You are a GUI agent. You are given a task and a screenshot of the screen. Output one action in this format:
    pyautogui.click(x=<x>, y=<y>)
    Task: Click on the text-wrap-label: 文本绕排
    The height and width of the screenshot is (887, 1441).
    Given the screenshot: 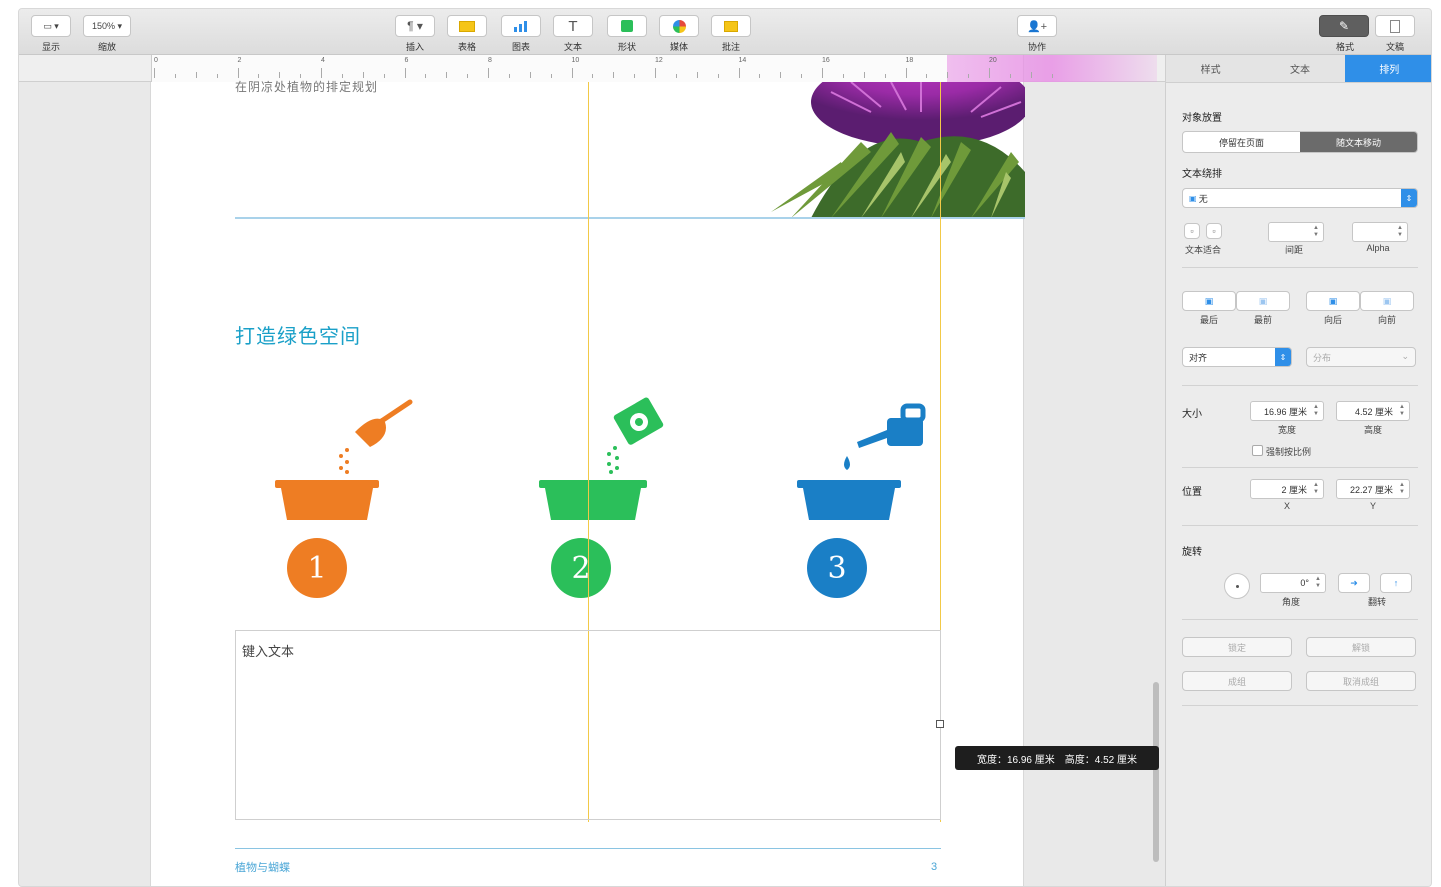 What is the action you would take?
    pyautogui.click(x=1202, y=174)
    